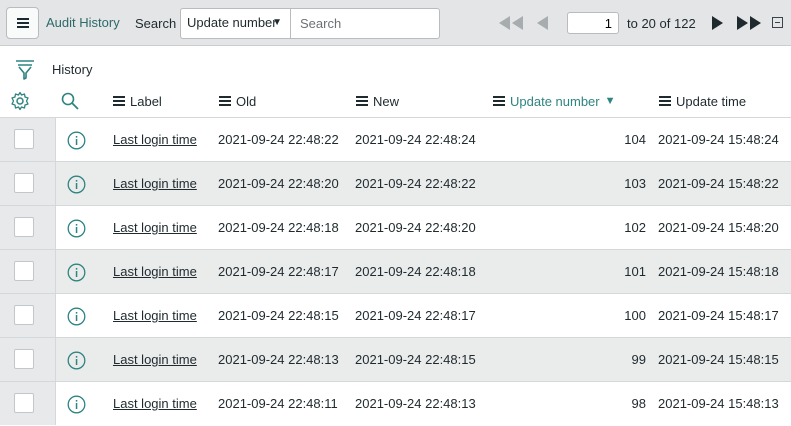 This screenshot has width=791, height=426. I want to click on column-title: New, so click(386, 101).